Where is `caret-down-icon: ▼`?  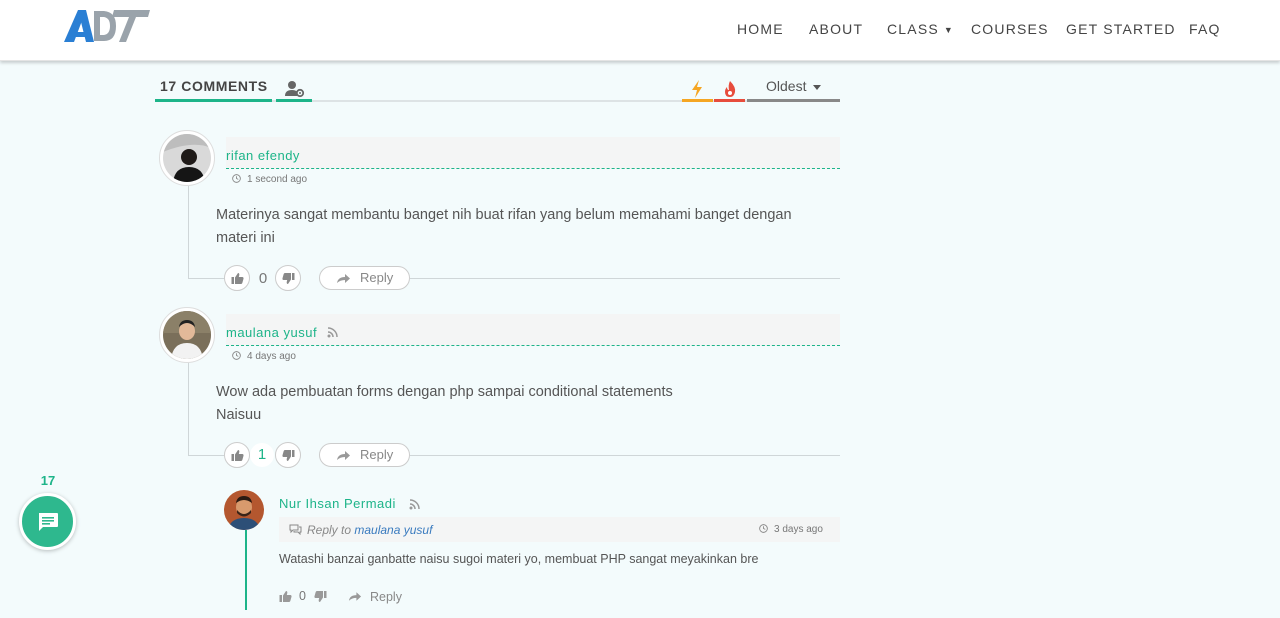 caret-down-icon: ▼ is located at coordinates (949, 30).